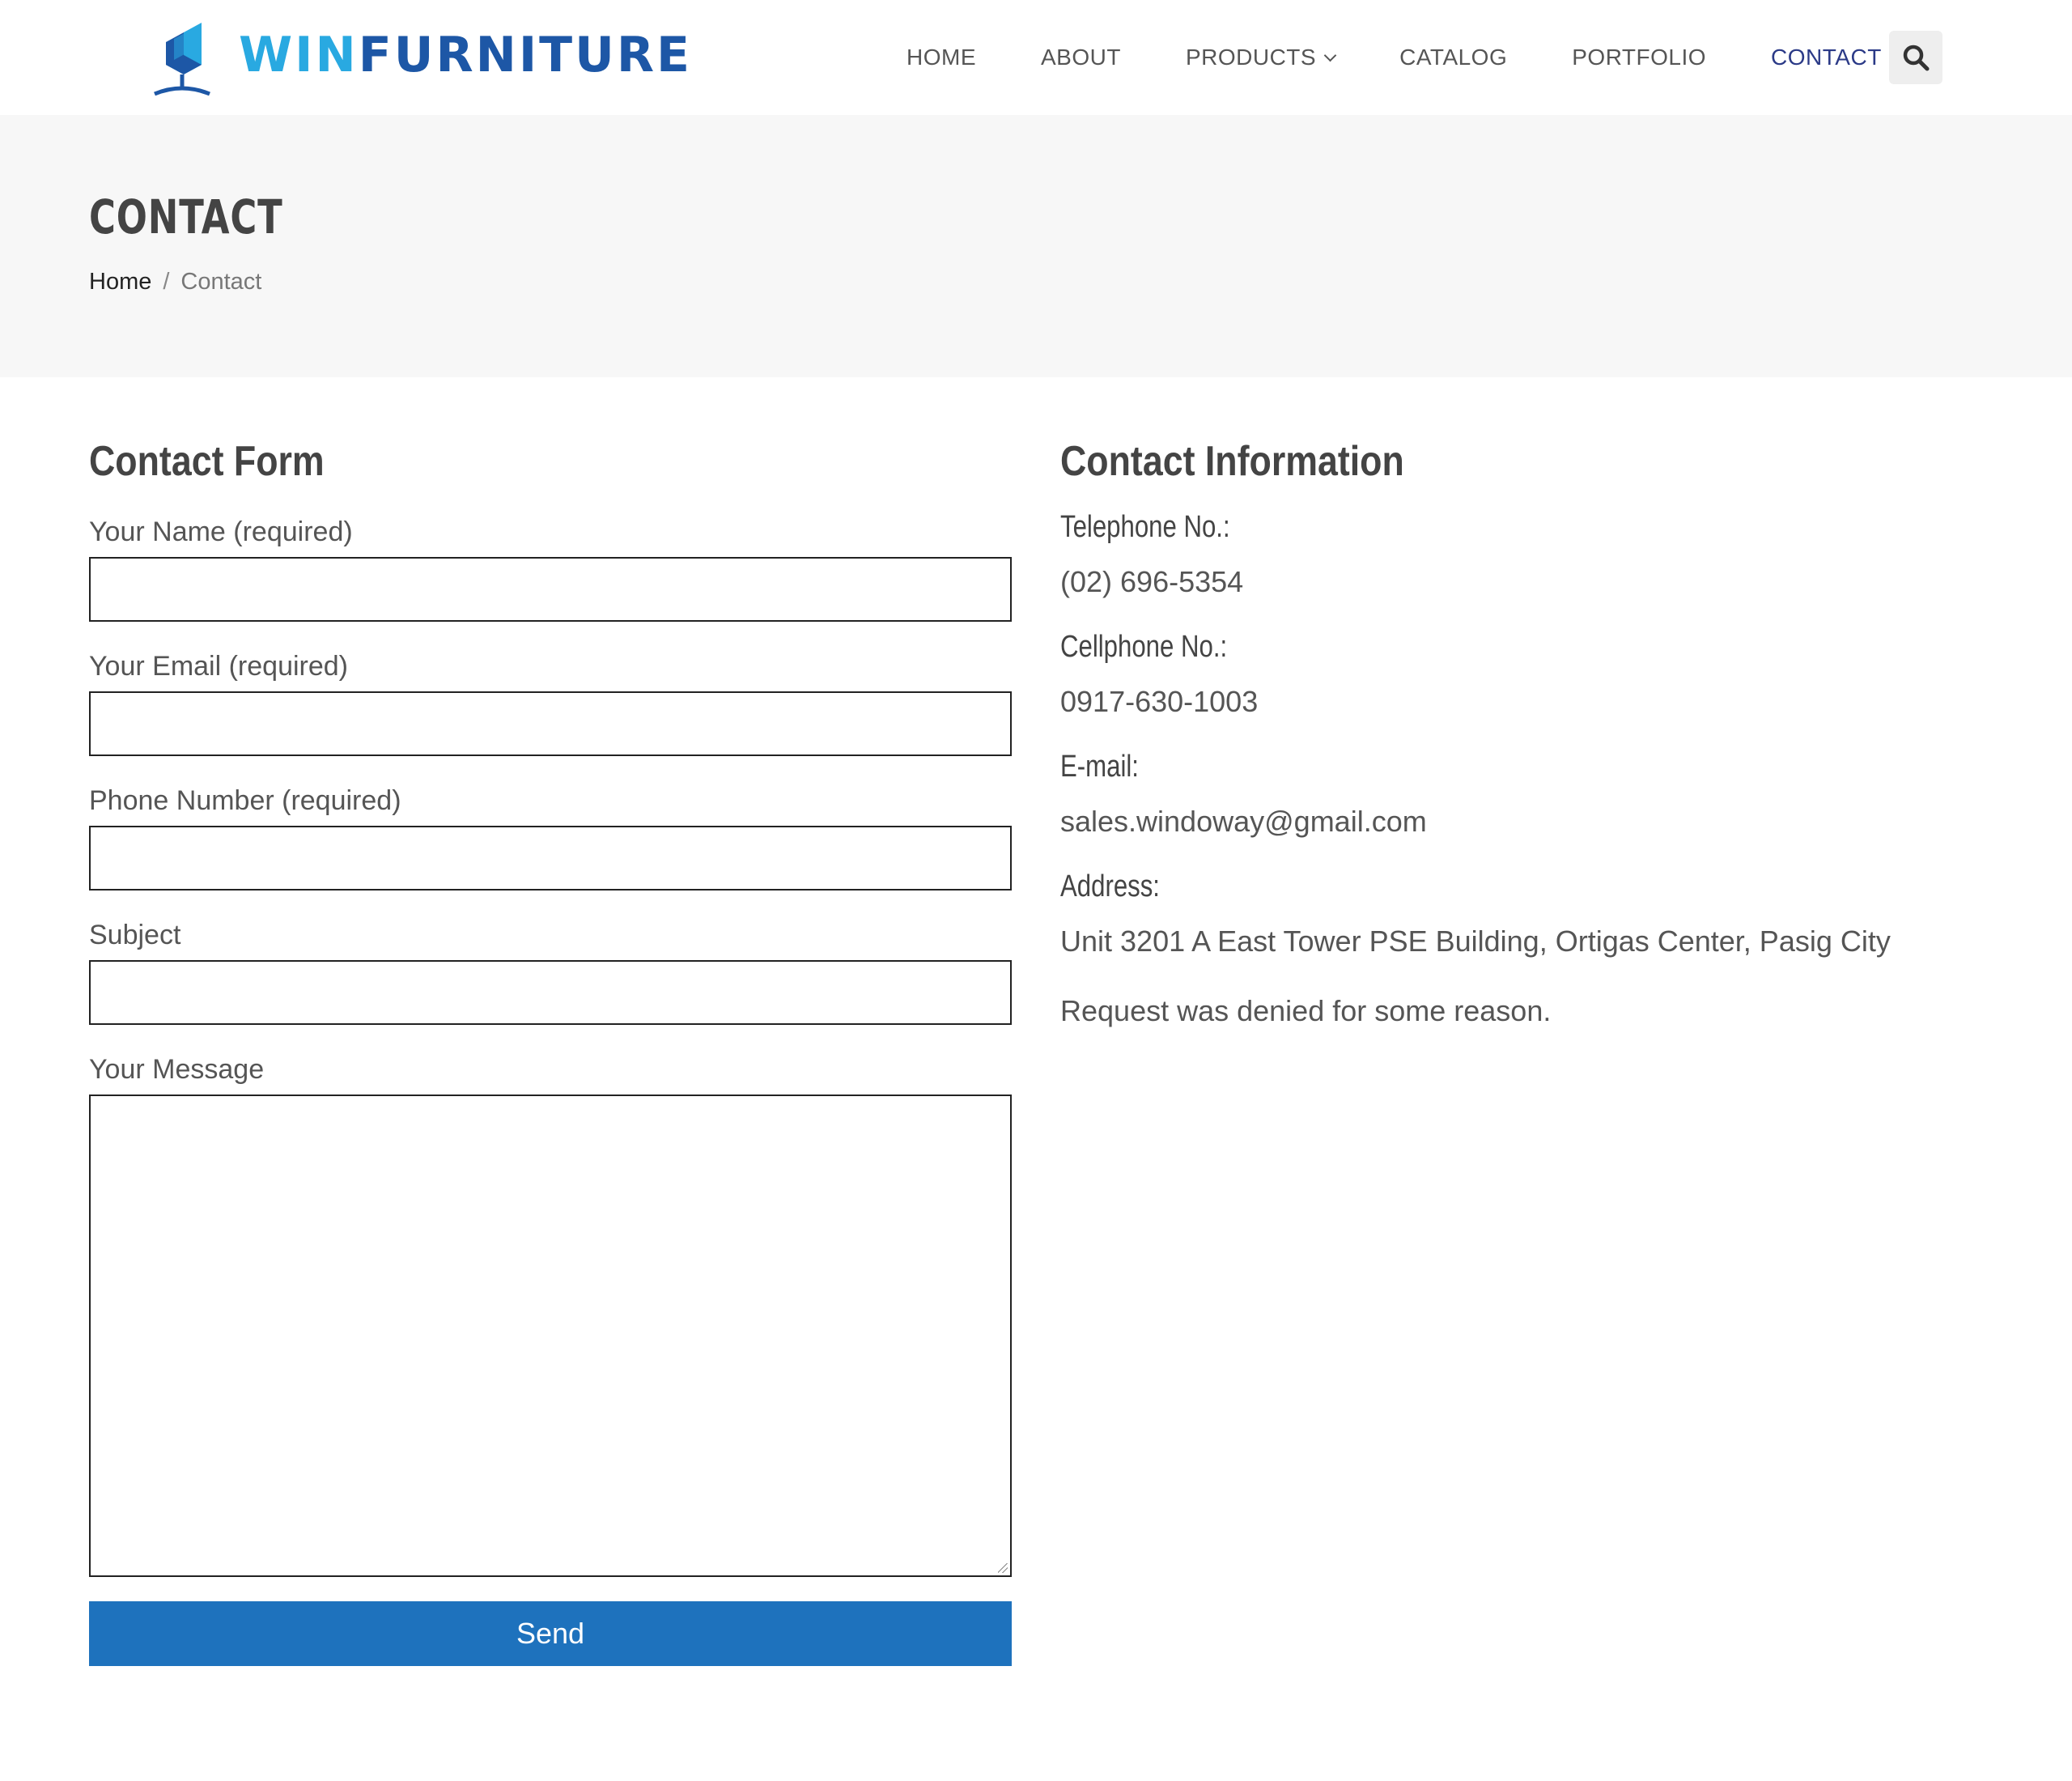  I want to click on nav-portfolio: PORTFOLIO, so click(1639, 58).